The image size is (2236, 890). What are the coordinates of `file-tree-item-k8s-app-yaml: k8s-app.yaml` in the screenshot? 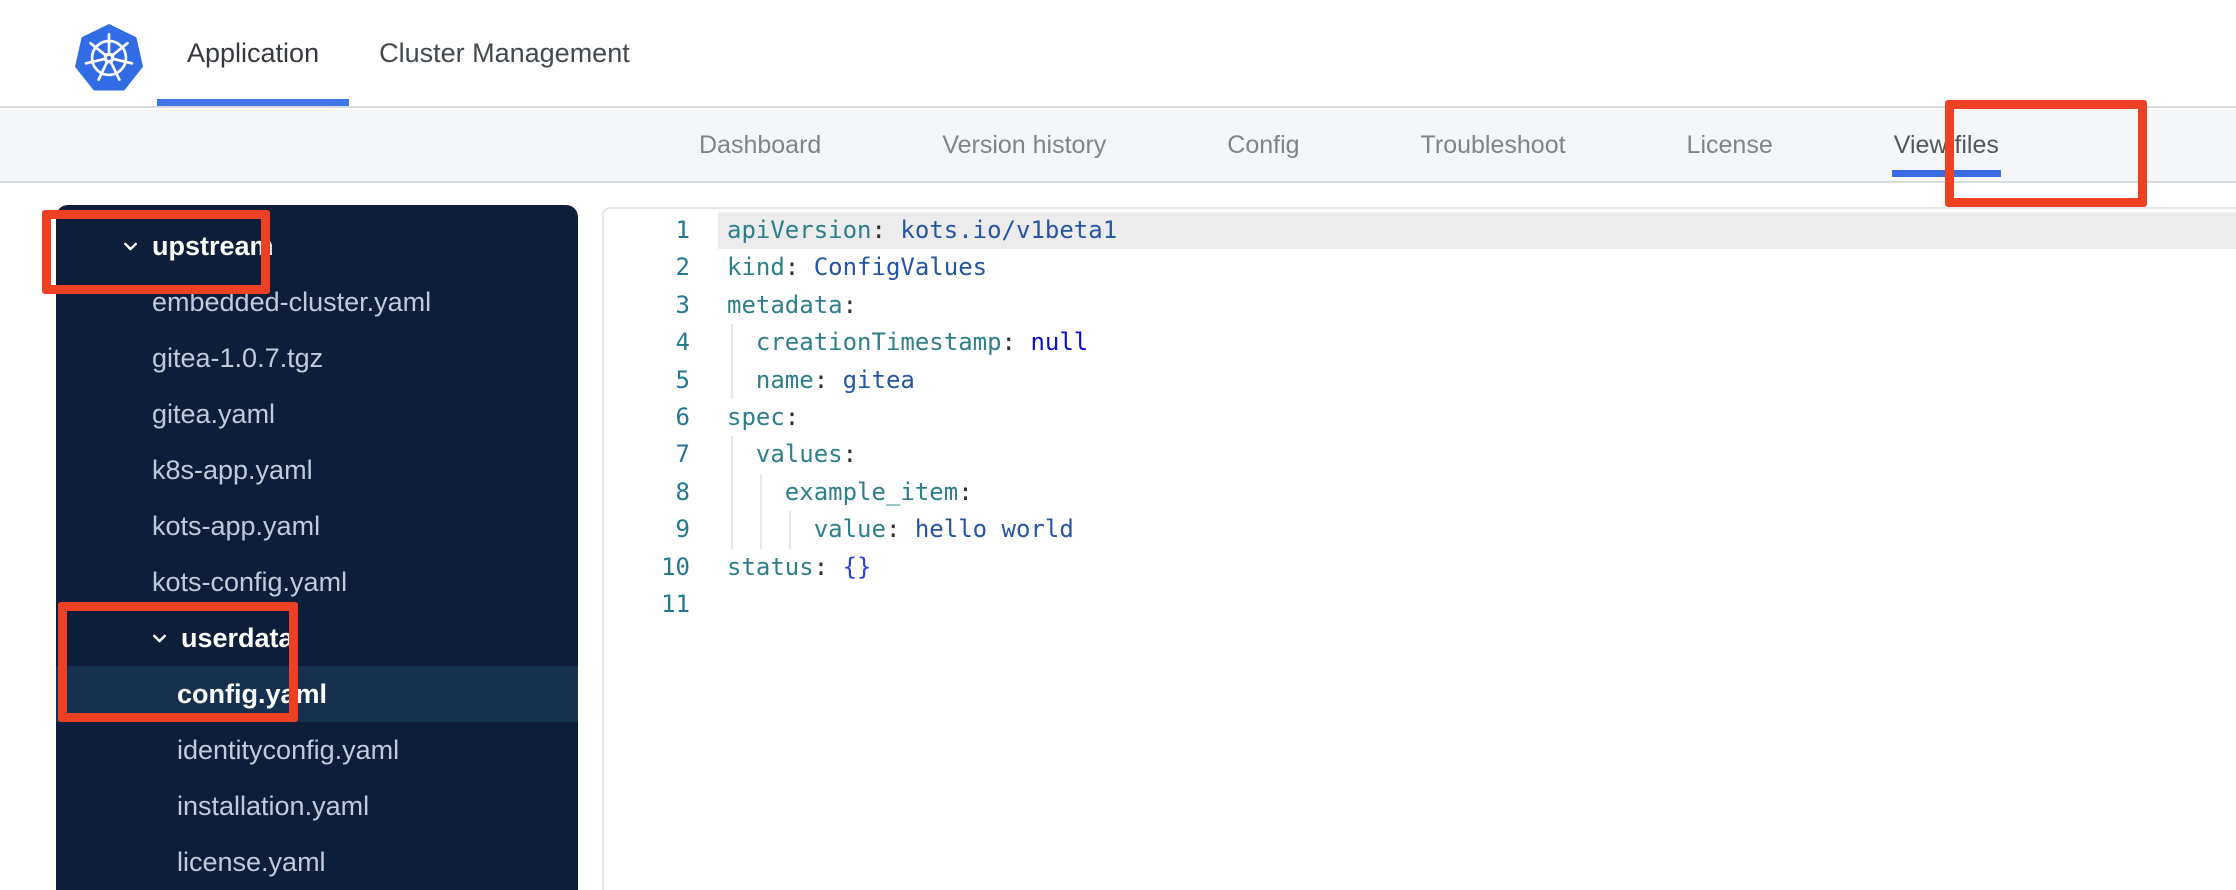 It's located at (317, 470).